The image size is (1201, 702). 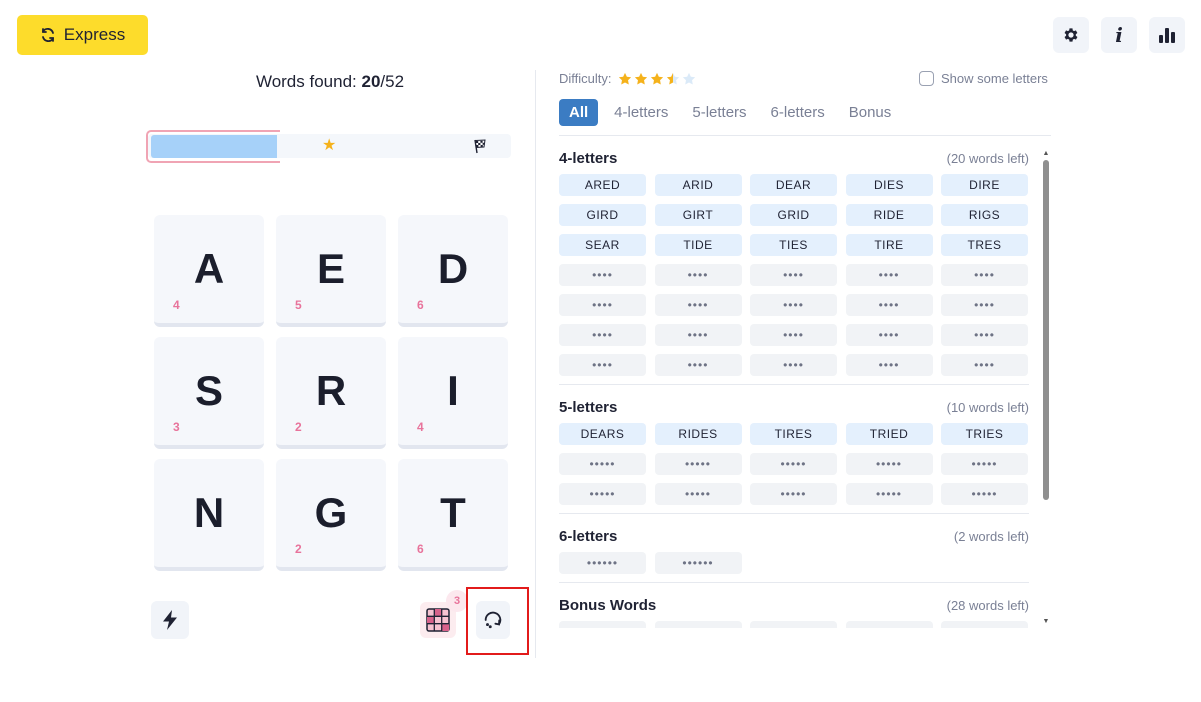 I want to click on found-word: RIDE, so click(x=889, y=215).